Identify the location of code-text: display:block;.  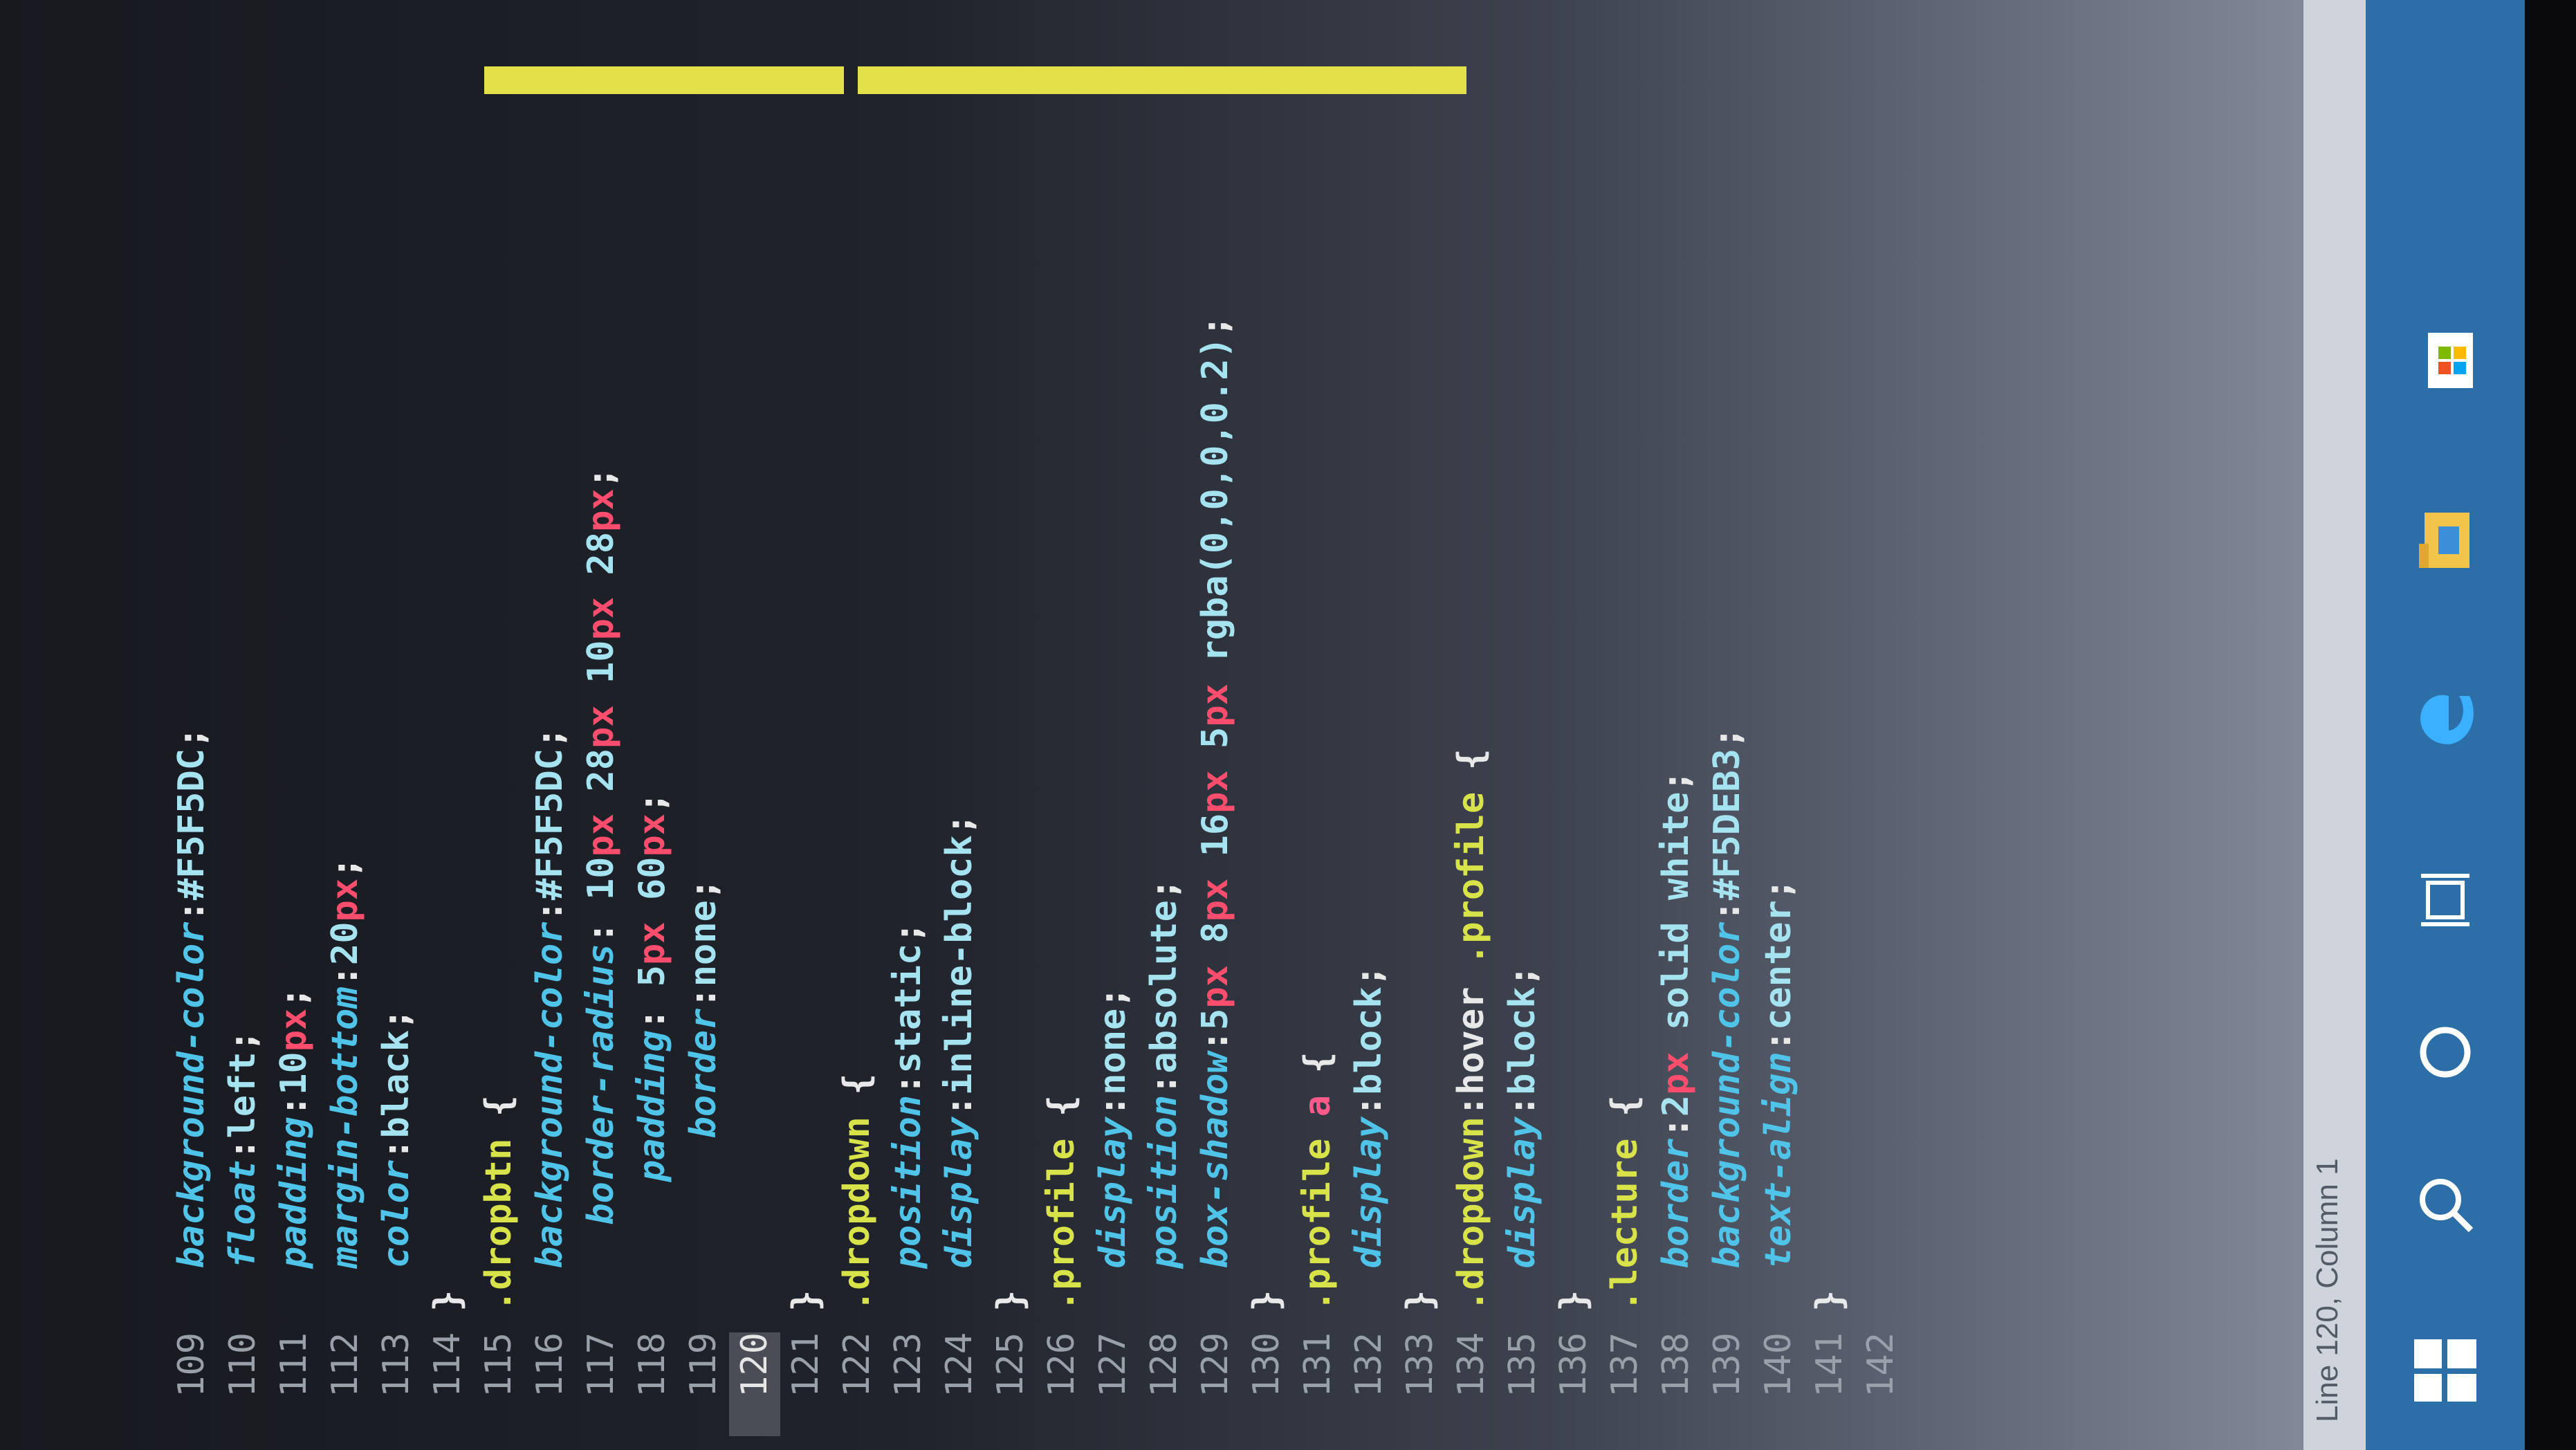
(1369, 1138).